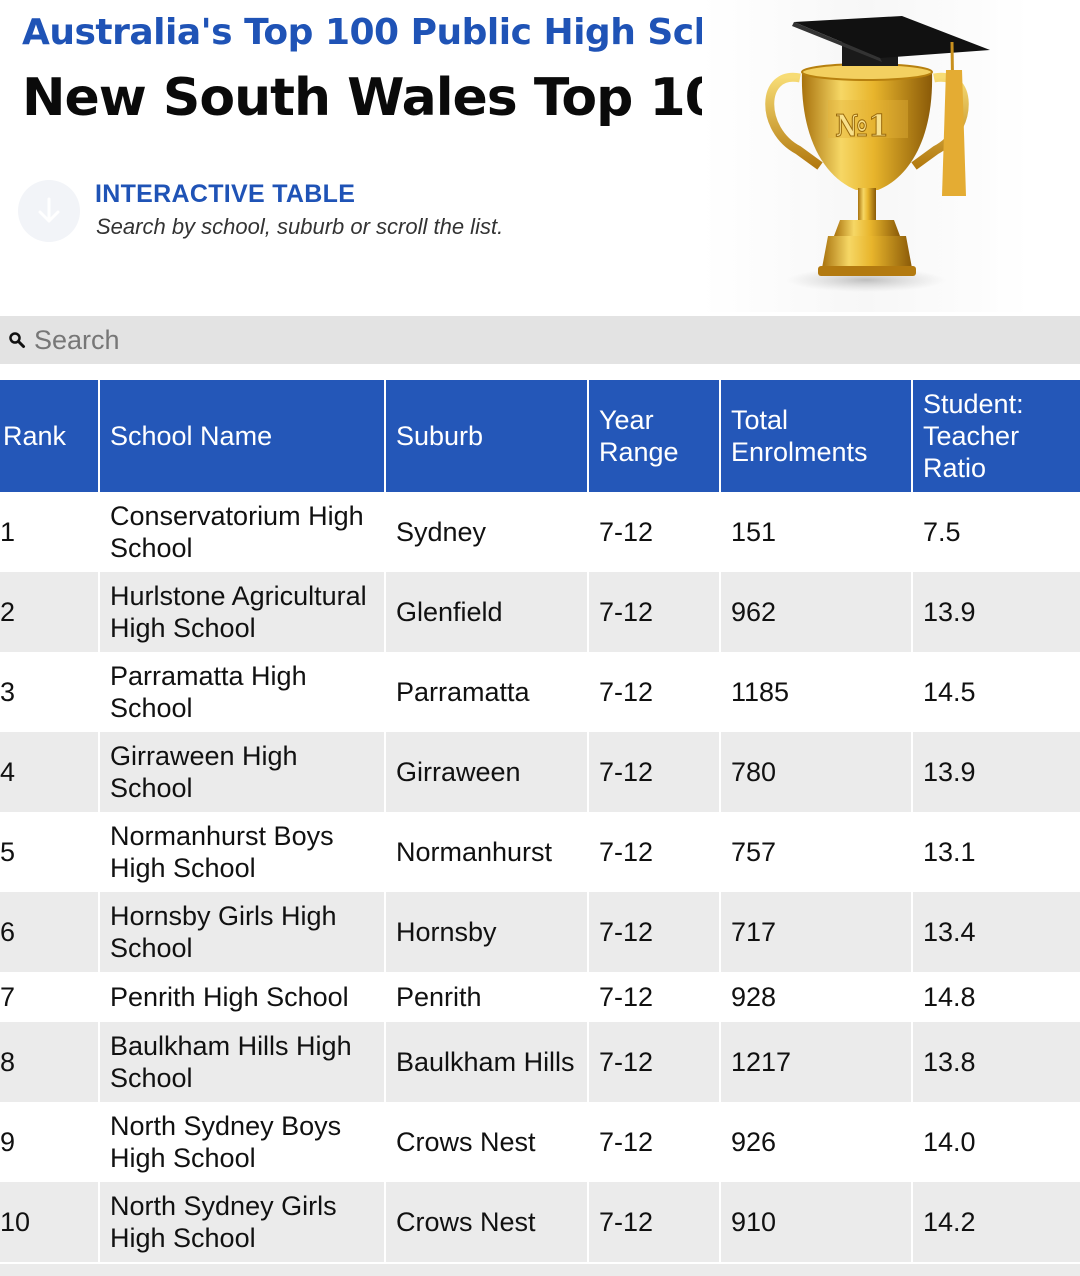 This screenshot has width=1080, height=1276. What do you see at coordinates (996, 997) in the screenshot?
I see `cell-ratio: 14.8` at bounding box center [996, 997].